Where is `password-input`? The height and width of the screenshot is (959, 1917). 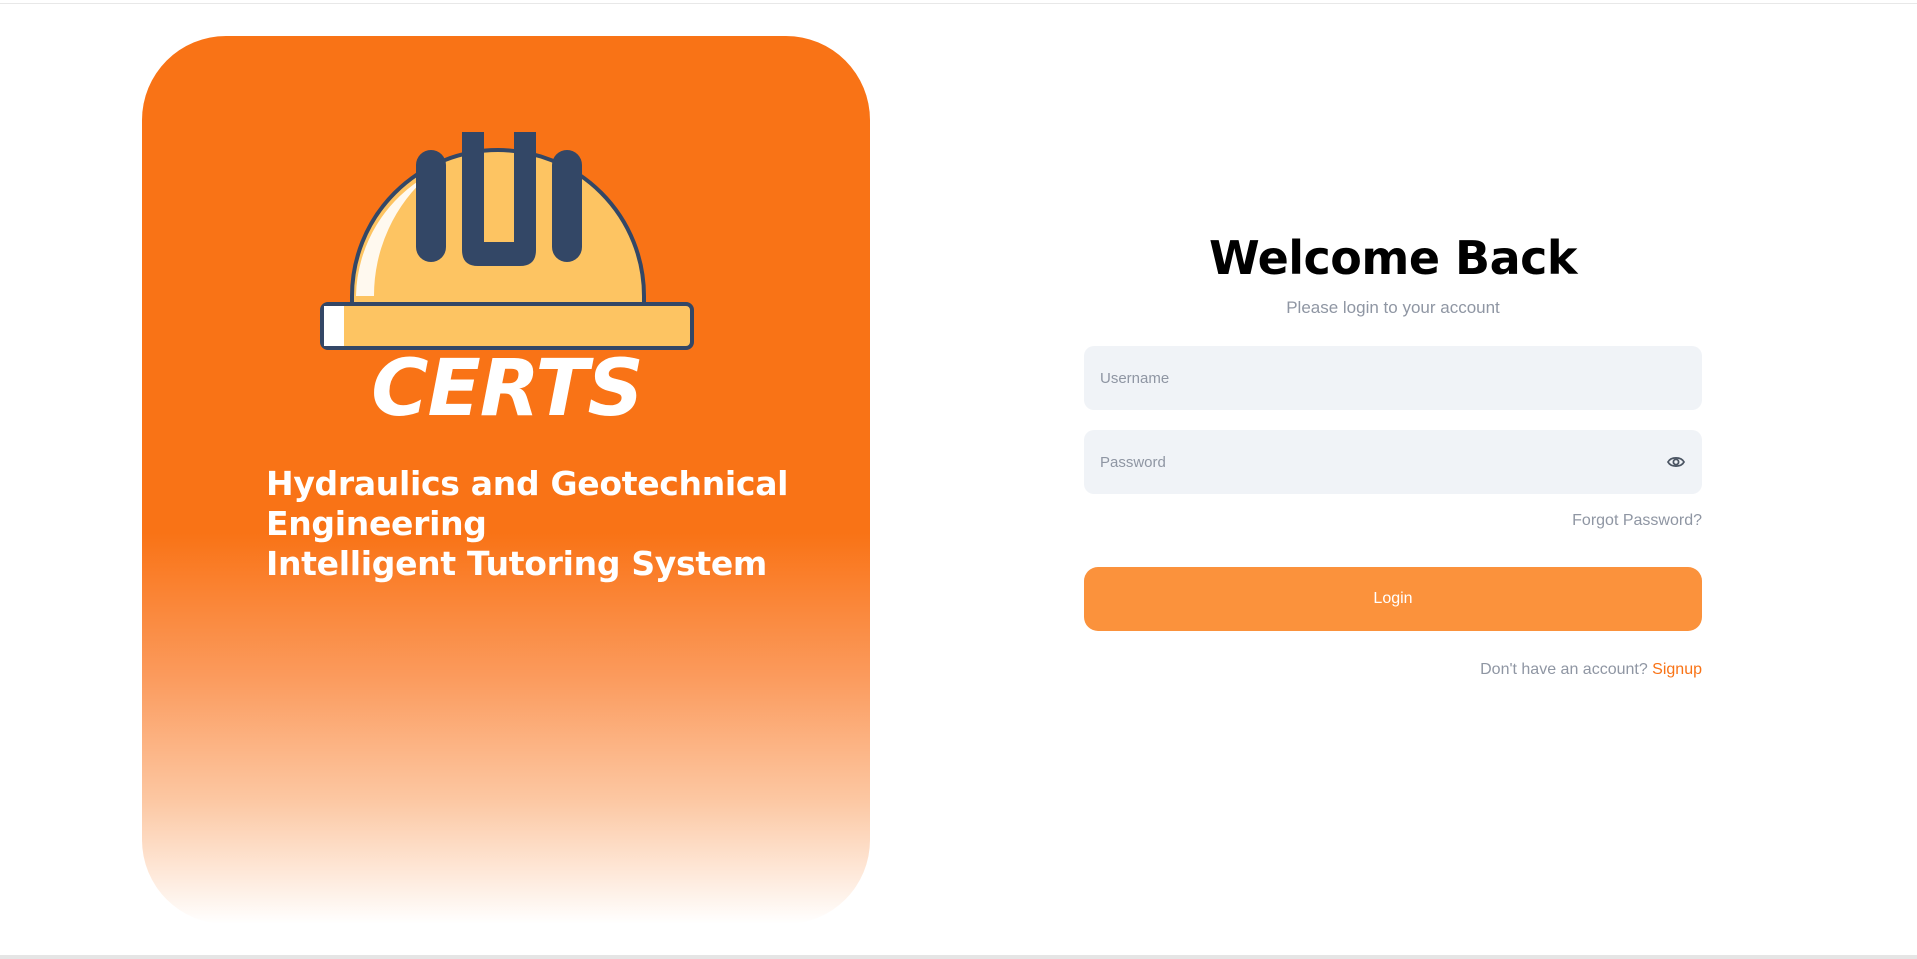 password-input is located at coordinates (1393, 462).